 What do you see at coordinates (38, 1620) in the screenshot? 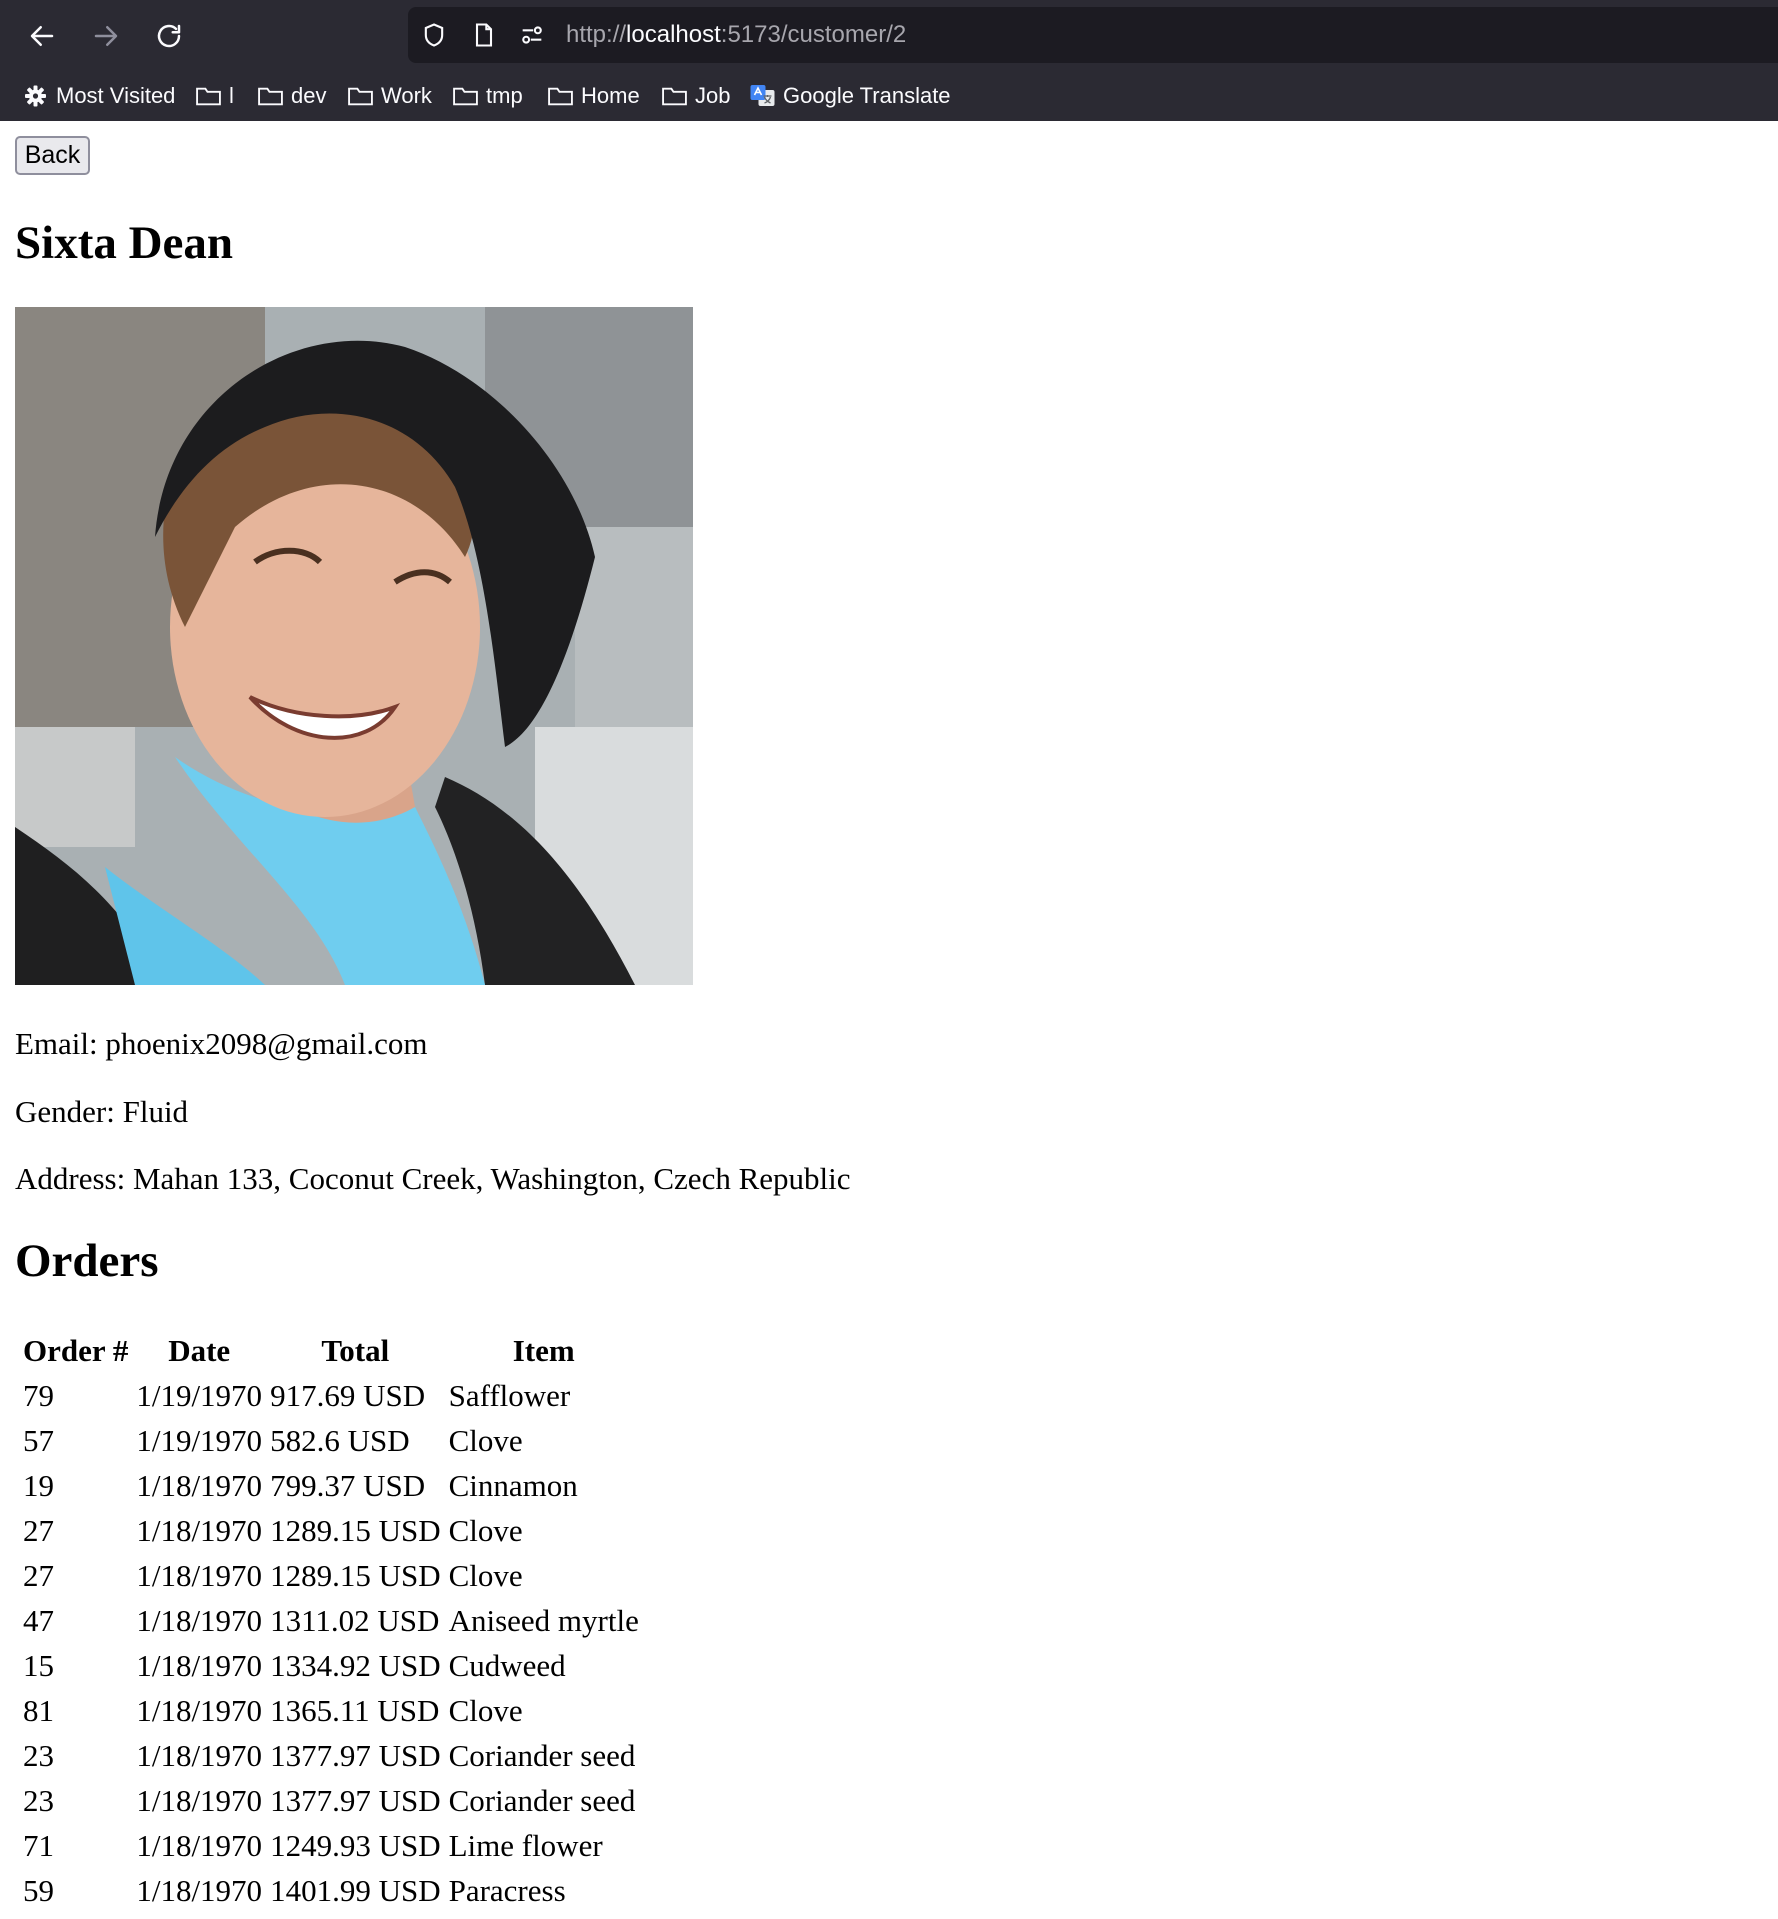
I see `order-number-cell: 47` at bounding box center [38, 1620].